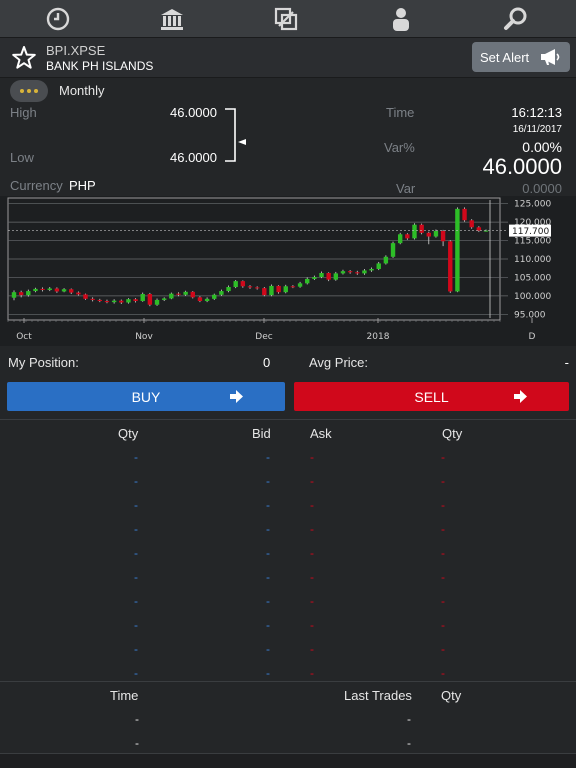 This screenshot has height=768, width=576. What do you see at coordinates (261, 433) in the screenshot?
I see `bid-header: Bid` at bounding box center [261, 433].